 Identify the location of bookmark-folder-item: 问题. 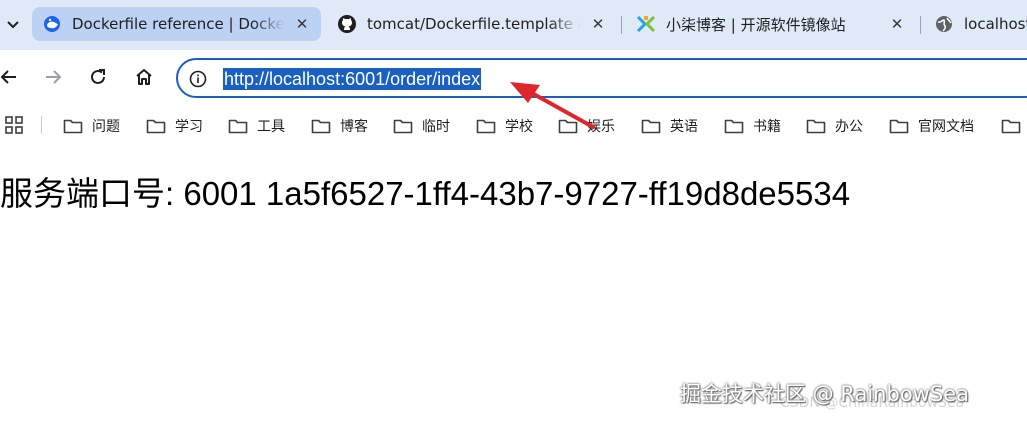
(91, 126).